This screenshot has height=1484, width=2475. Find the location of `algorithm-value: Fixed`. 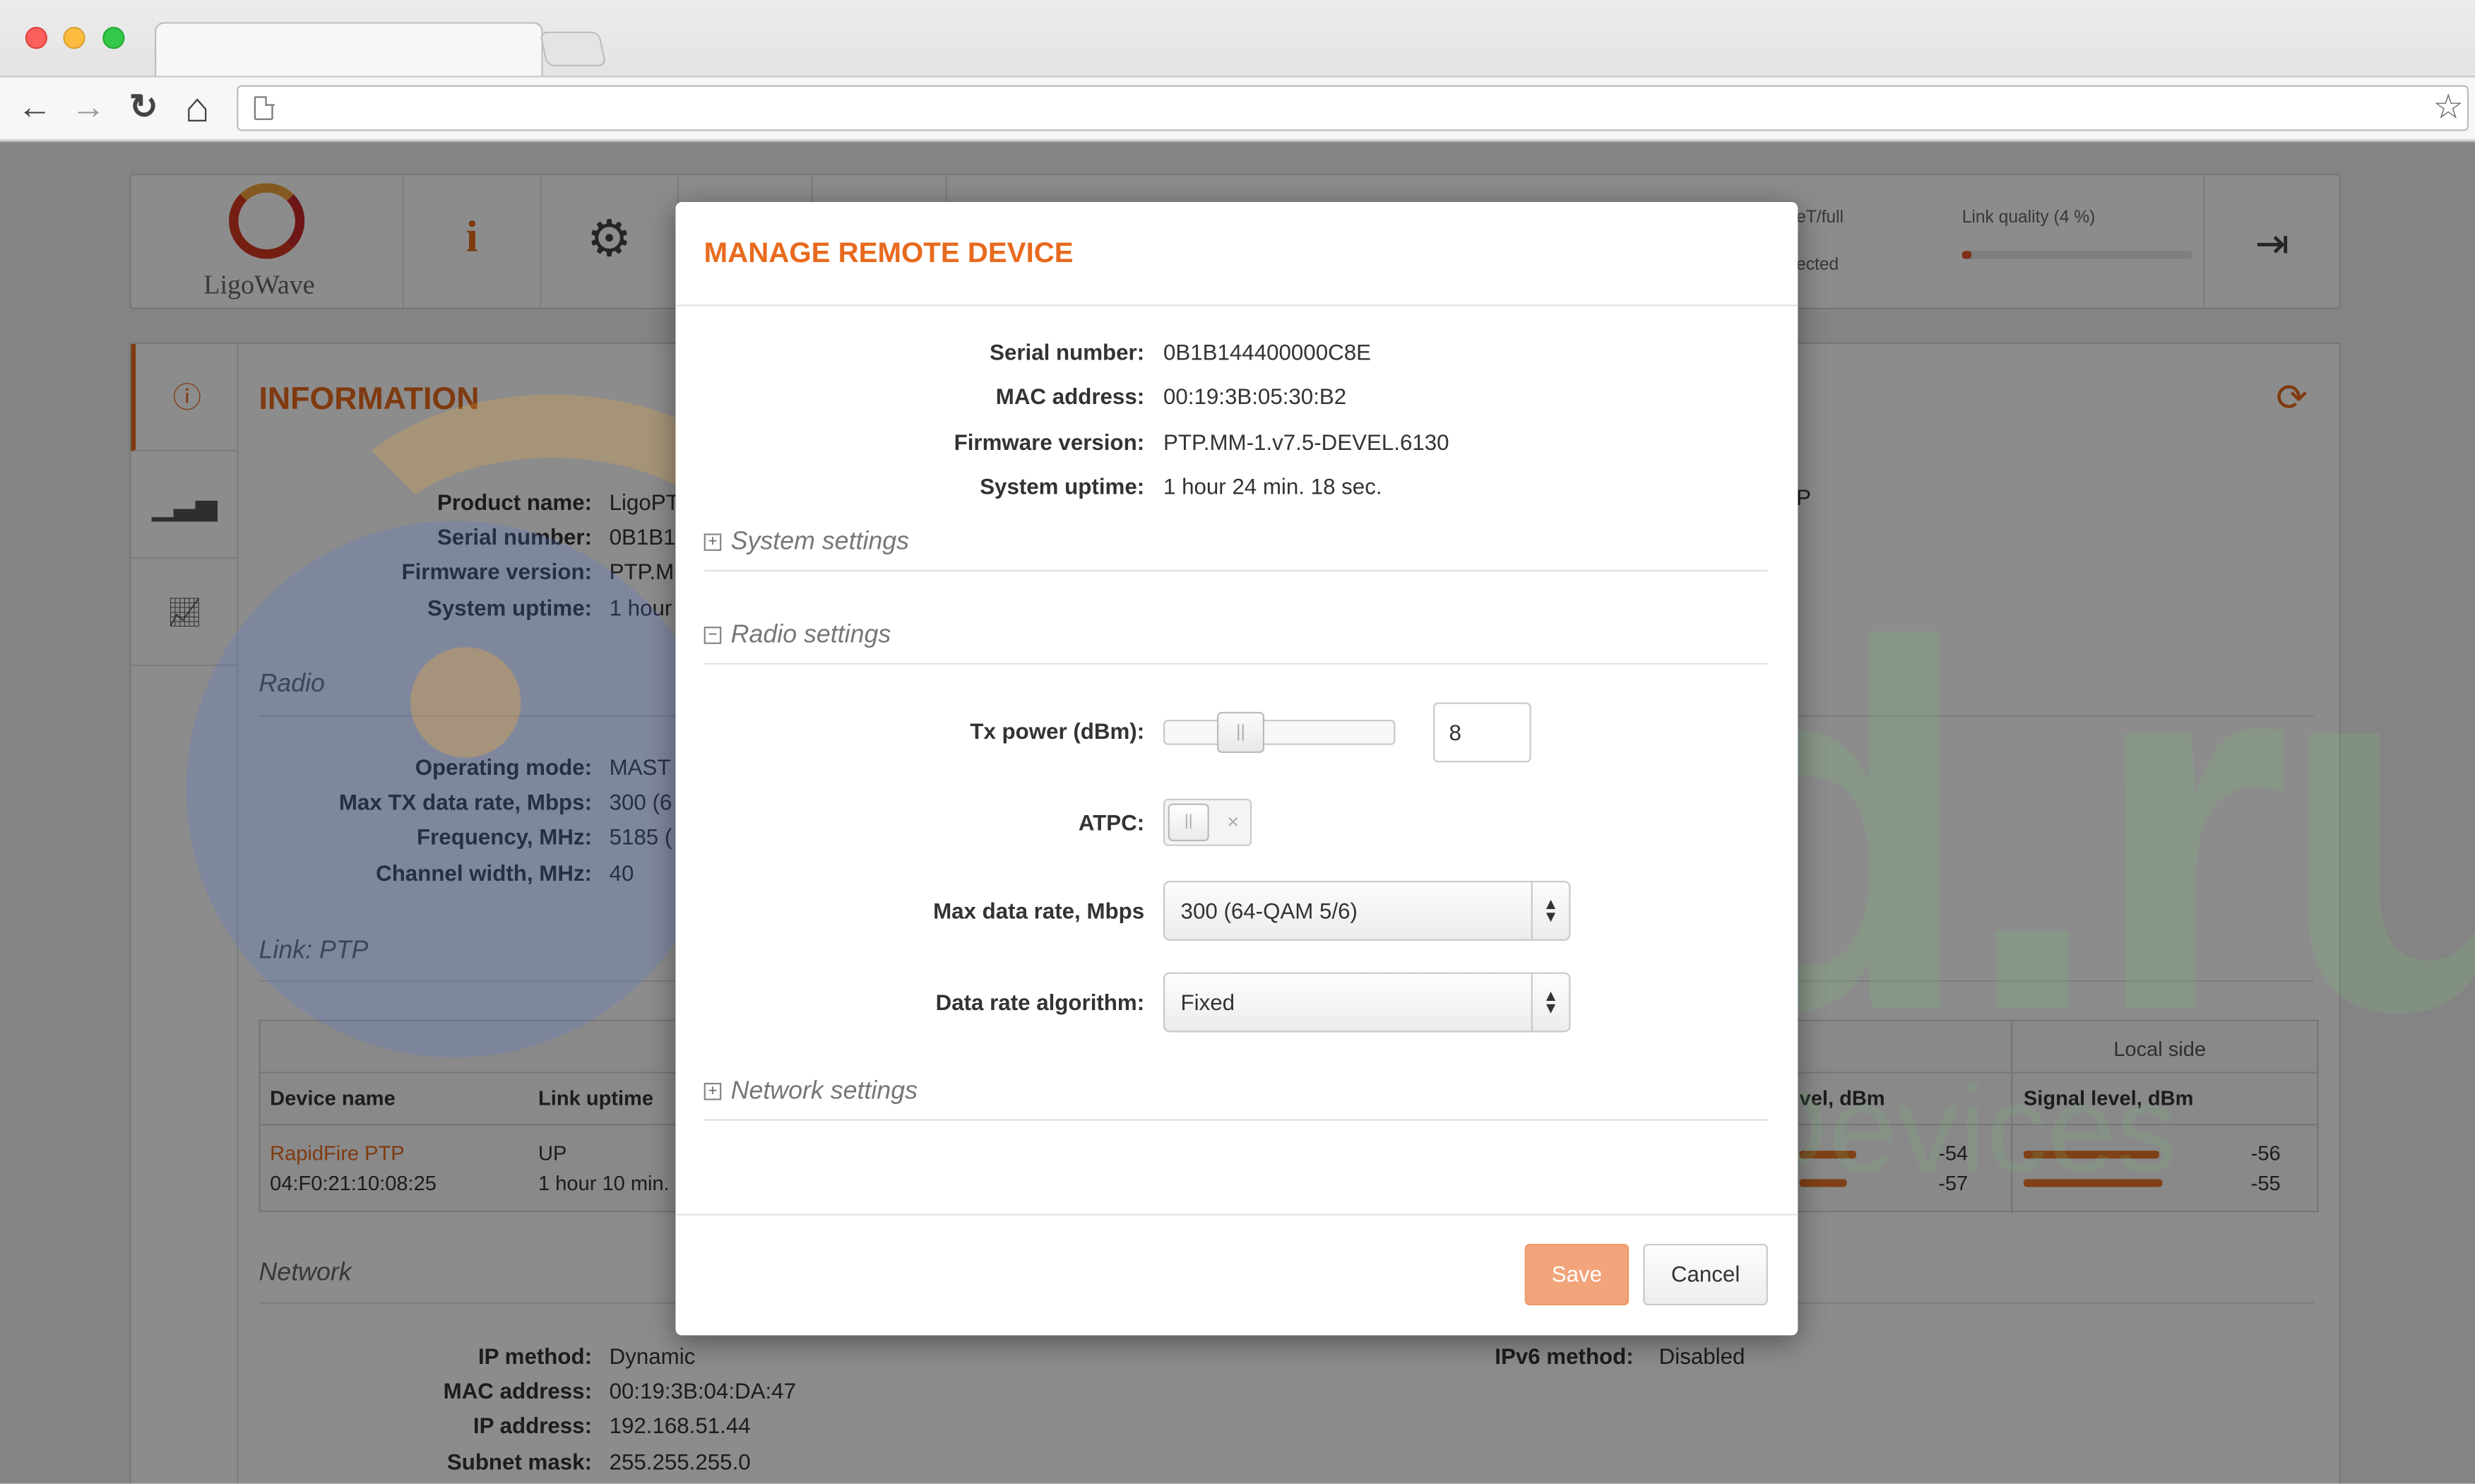

algorithm-value: Fixed is located at coordinates (1207, 1002).